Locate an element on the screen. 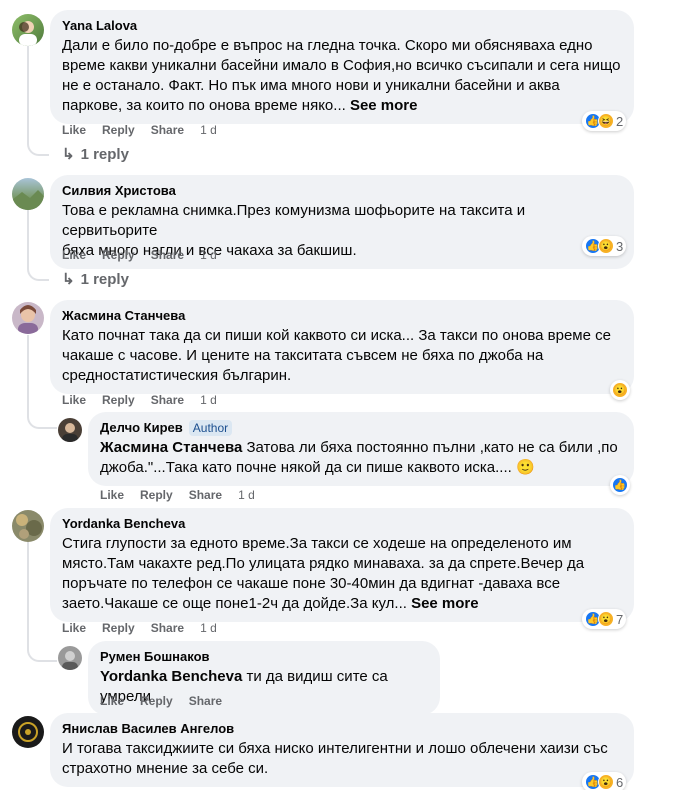 The height and width of the screenshot is (790, 674). like-reaction-icon: 👍 is located at coordinates (620, 485).